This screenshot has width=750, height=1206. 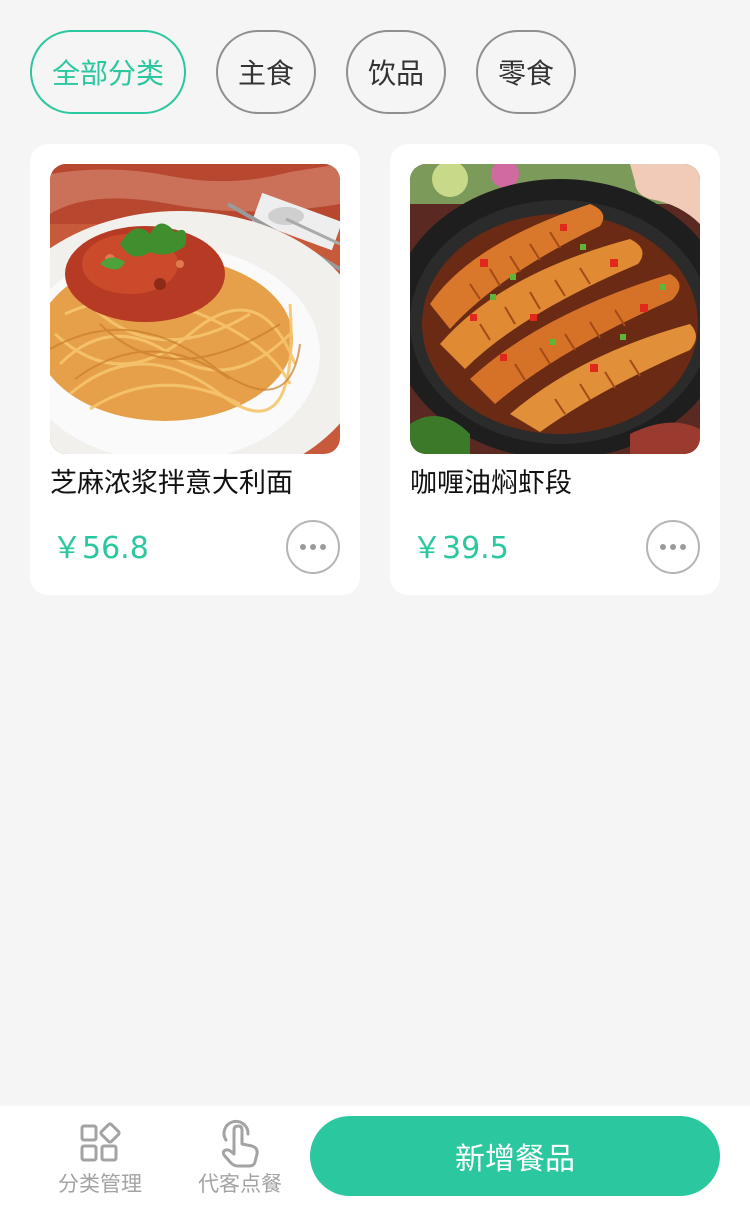 I want to click on dish-price: ￥56.8, so click(x=100, y=548).